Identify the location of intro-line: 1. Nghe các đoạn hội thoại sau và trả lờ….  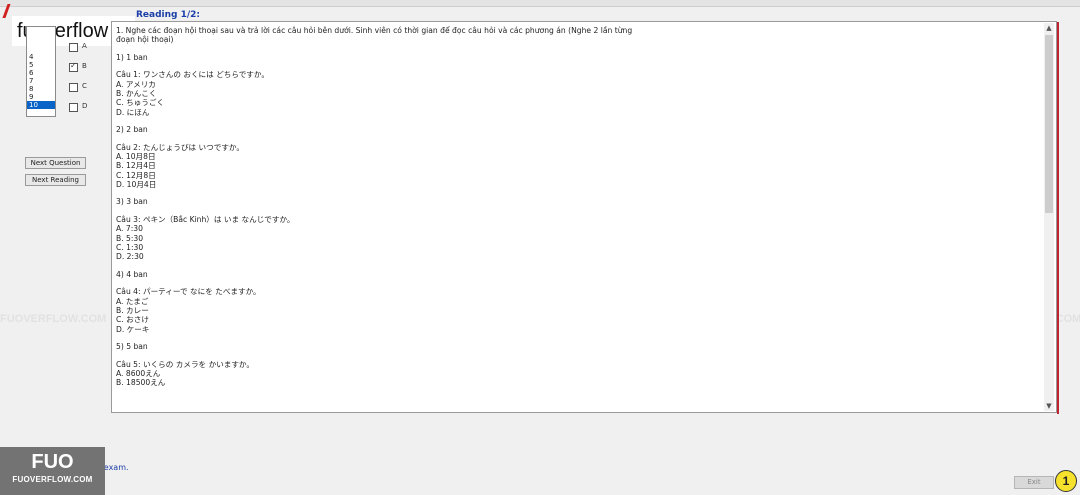
(374, 30).